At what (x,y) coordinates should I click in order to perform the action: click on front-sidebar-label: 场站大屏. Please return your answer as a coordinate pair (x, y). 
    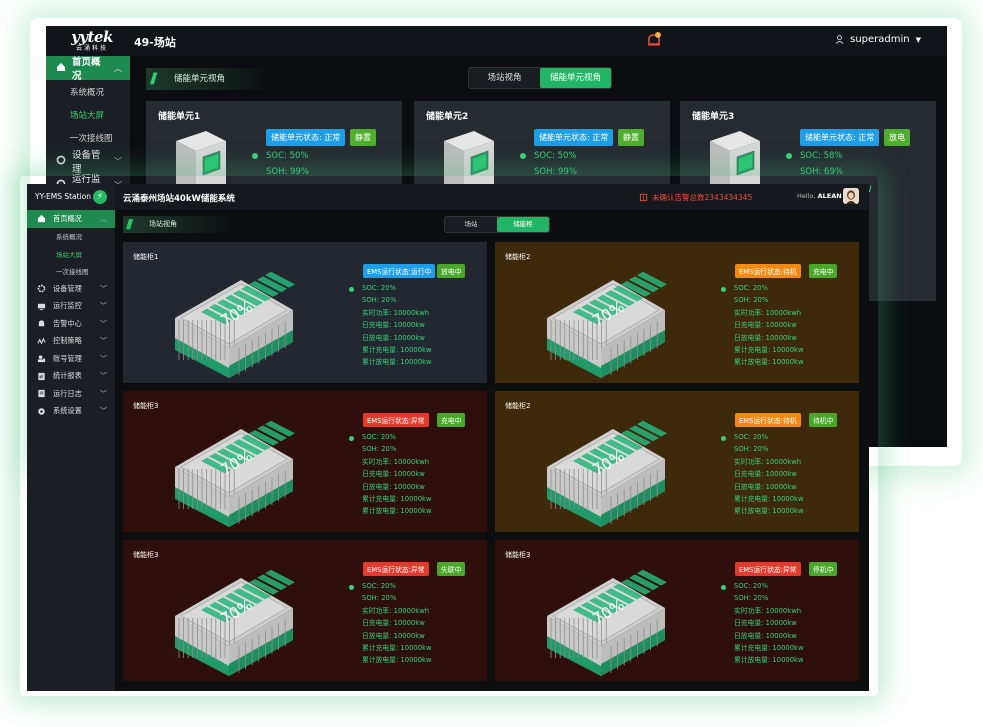
    Looking at the image, I should click on (69, 254).